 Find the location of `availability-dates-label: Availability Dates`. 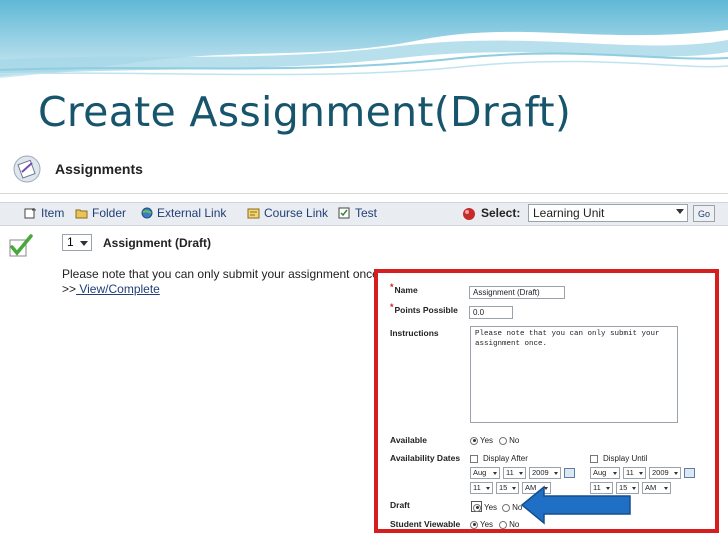

availability-dates-label: Availability Dates is located at coordinates (425, 458).